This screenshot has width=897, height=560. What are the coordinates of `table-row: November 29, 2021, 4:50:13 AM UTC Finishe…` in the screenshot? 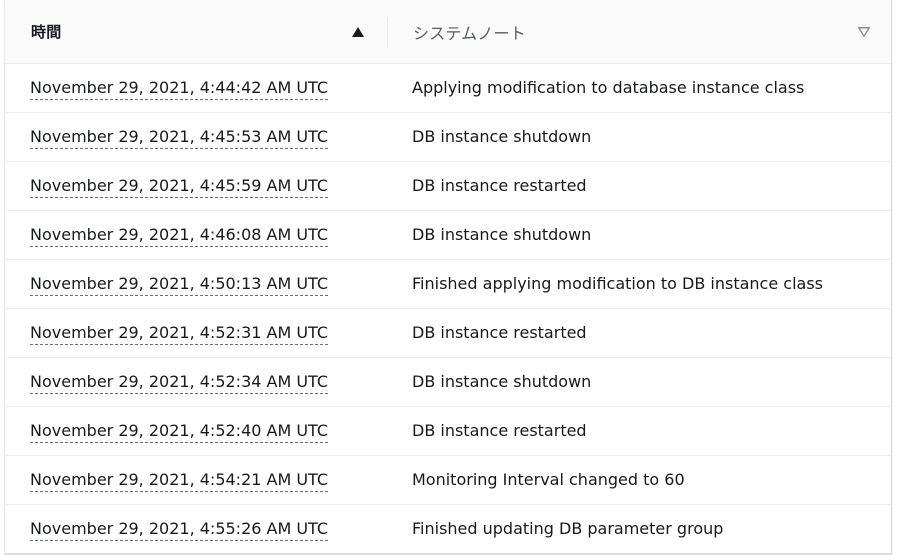 It's located at (448, 284).